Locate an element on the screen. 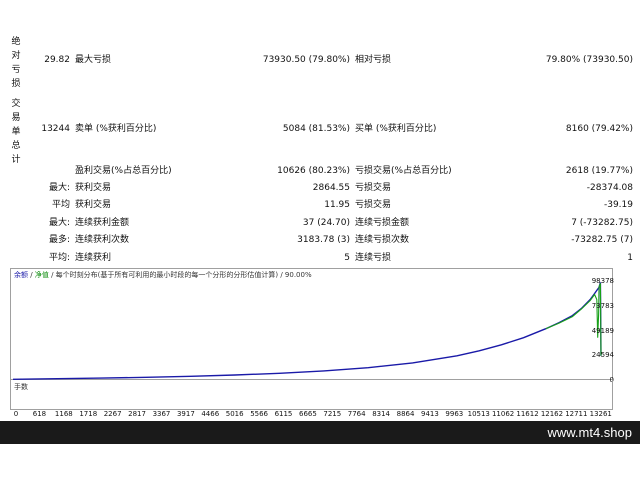  x-tick-label: 4466 is located at coordinates (210, 414).